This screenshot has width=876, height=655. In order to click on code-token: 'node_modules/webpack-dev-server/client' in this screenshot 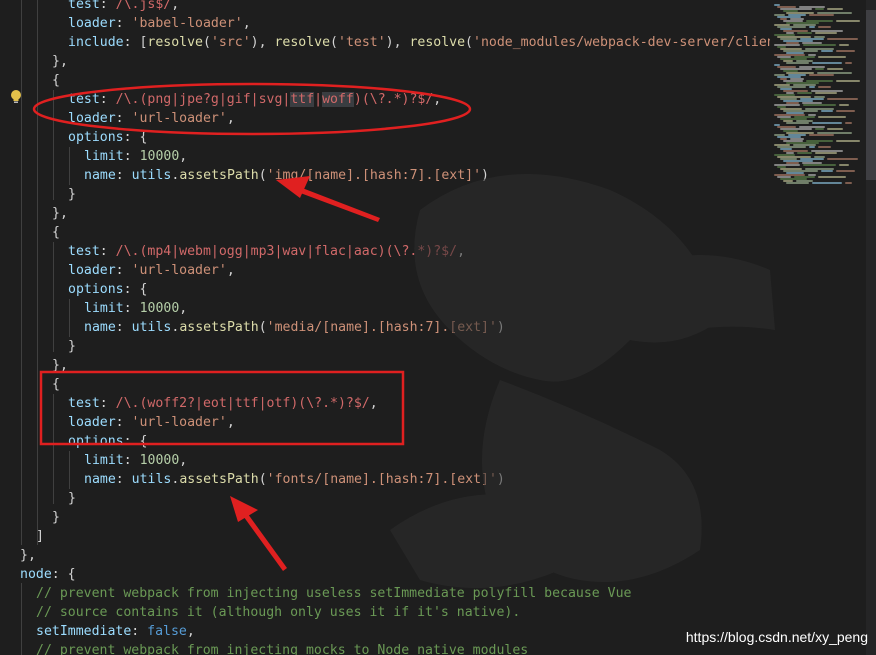, I will do `click(621, 42)`.